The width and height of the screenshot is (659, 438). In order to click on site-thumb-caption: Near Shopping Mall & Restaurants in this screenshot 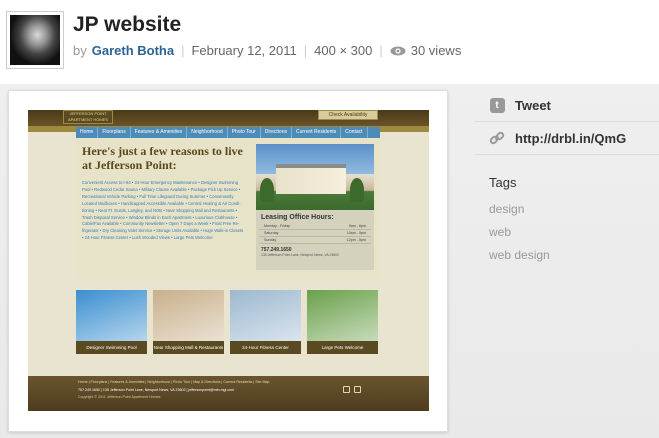, I will do `click(188, 347)`.